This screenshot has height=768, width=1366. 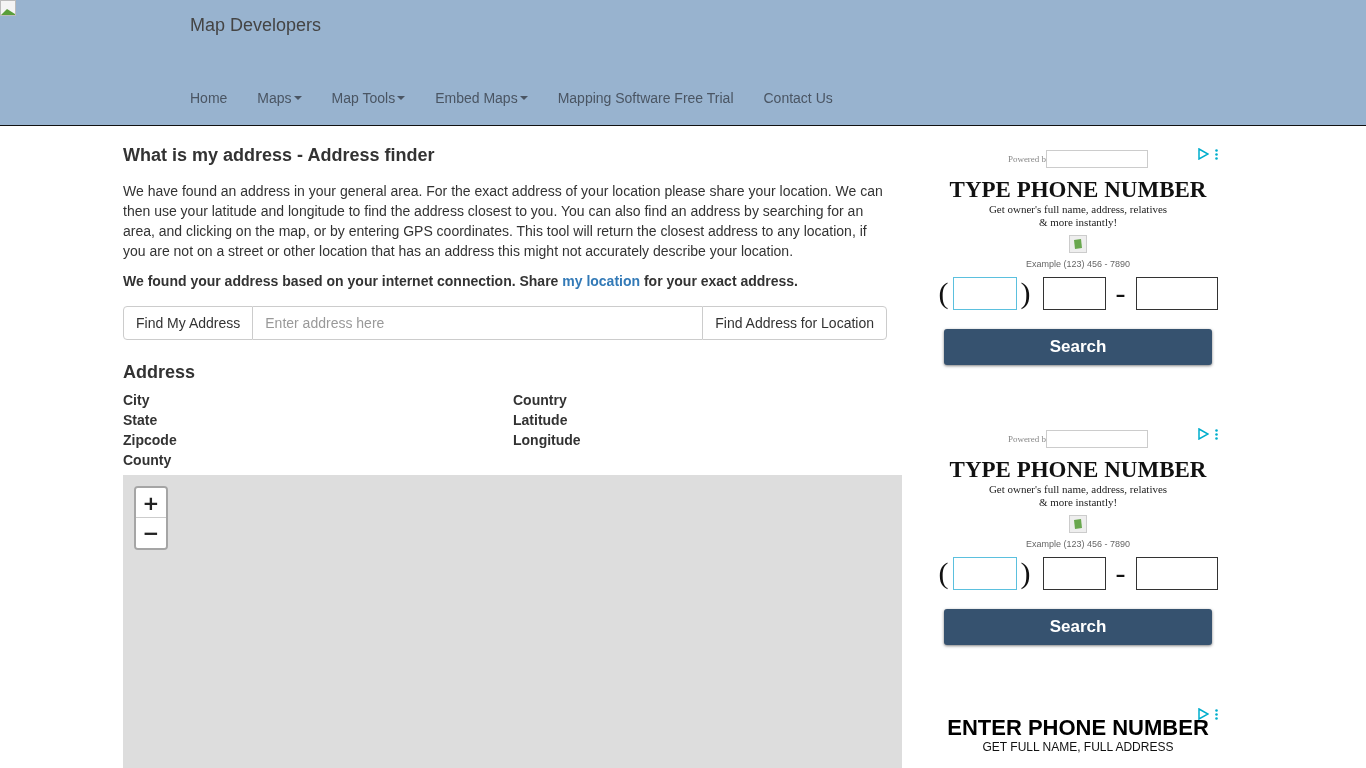 I want to click on nav-link: Map Tools, so click(x=368, y=98).